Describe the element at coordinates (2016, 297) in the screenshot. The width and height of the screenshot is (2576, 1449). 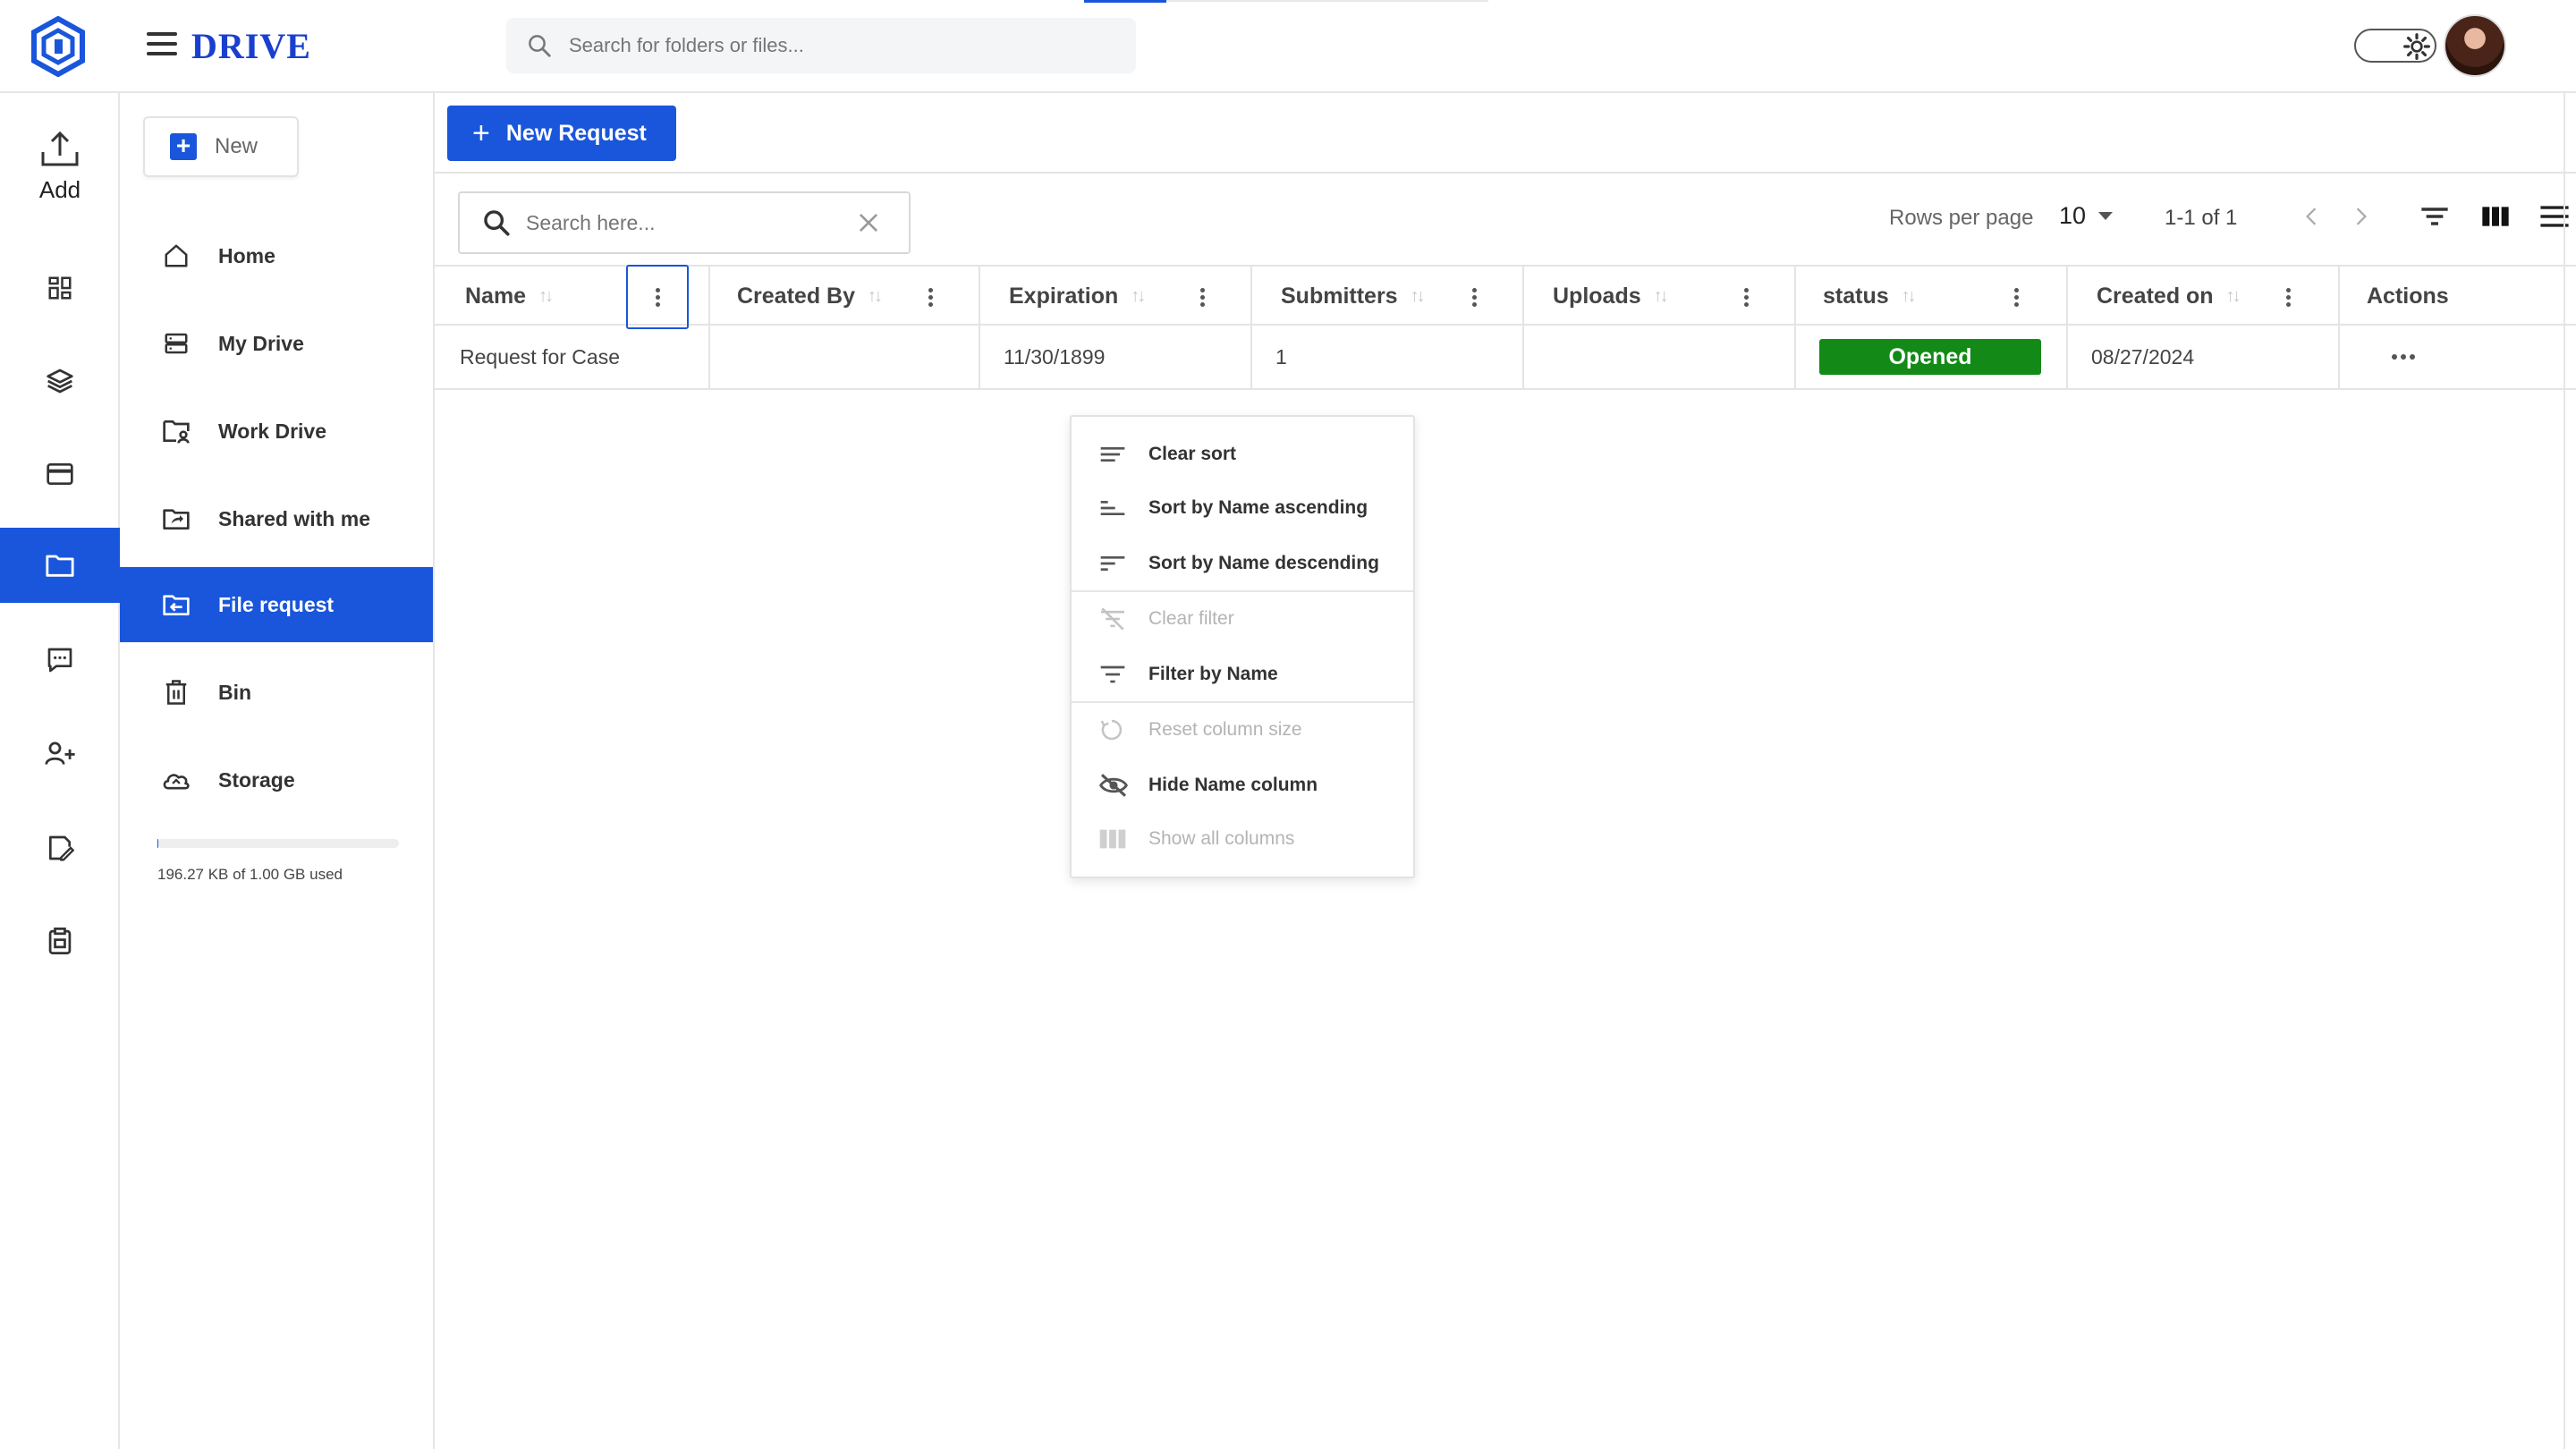
I see `column-menu-button-status` at that location.